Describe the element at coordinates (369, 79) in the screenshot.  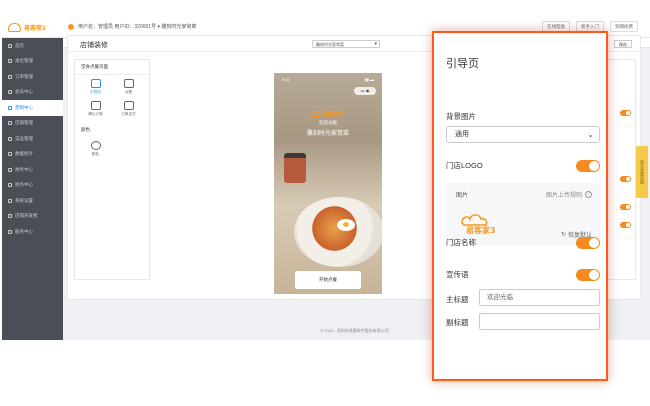
I see `signal-battery-icon: ▮▮ ▬` at that location.